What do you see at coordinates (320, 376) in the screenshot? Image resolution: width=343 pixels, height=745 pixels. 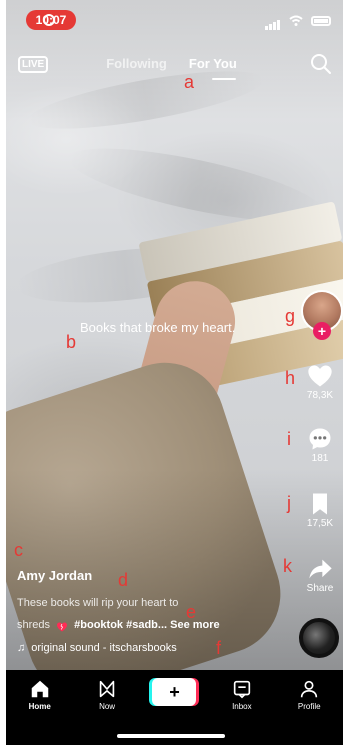 I see `heart-icon` at bounding box center [320, 376].